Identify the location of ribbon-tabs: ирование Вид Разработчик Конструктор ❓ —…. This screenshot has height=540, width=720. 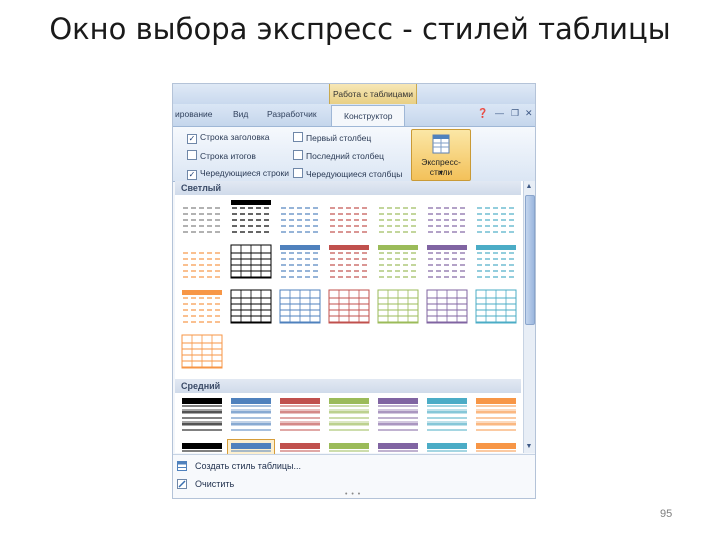
(354, 115).